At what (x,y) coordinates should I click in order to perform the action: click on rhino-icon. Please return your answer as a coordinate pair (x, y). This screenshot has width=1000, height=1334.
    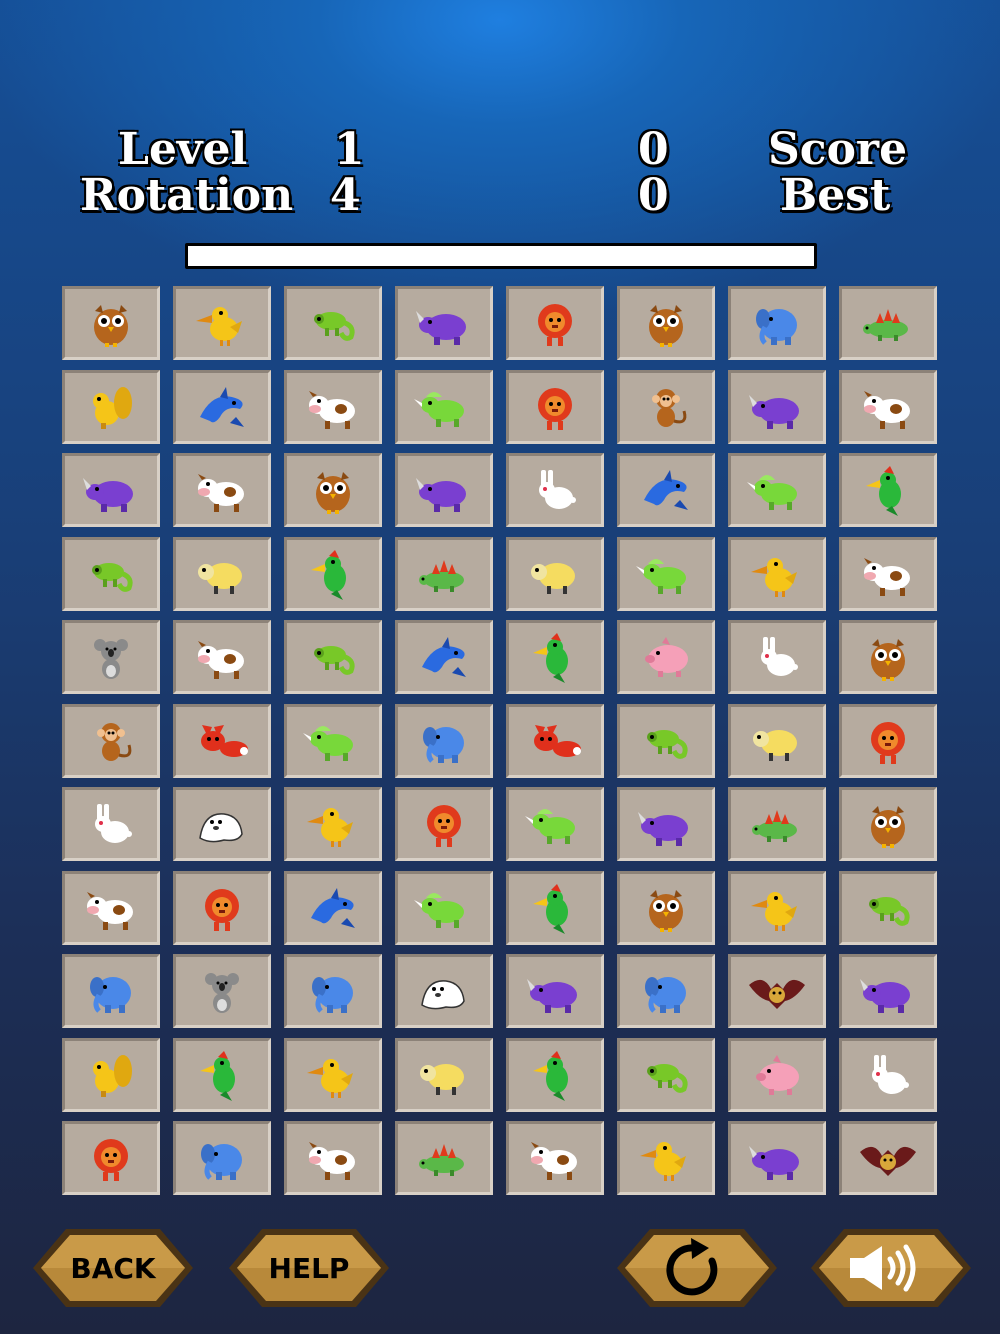
    Looking at the image, I should click on (774, 1163).